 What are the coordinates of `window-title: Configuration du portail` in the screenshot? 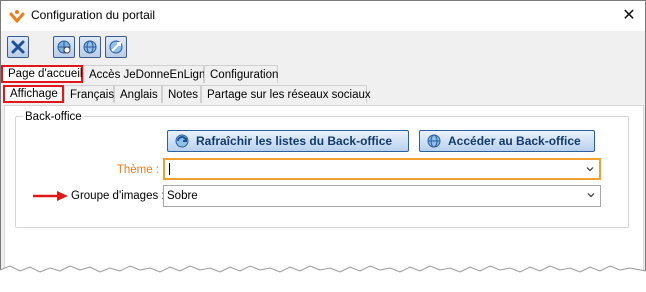 It's located at (93, 15).